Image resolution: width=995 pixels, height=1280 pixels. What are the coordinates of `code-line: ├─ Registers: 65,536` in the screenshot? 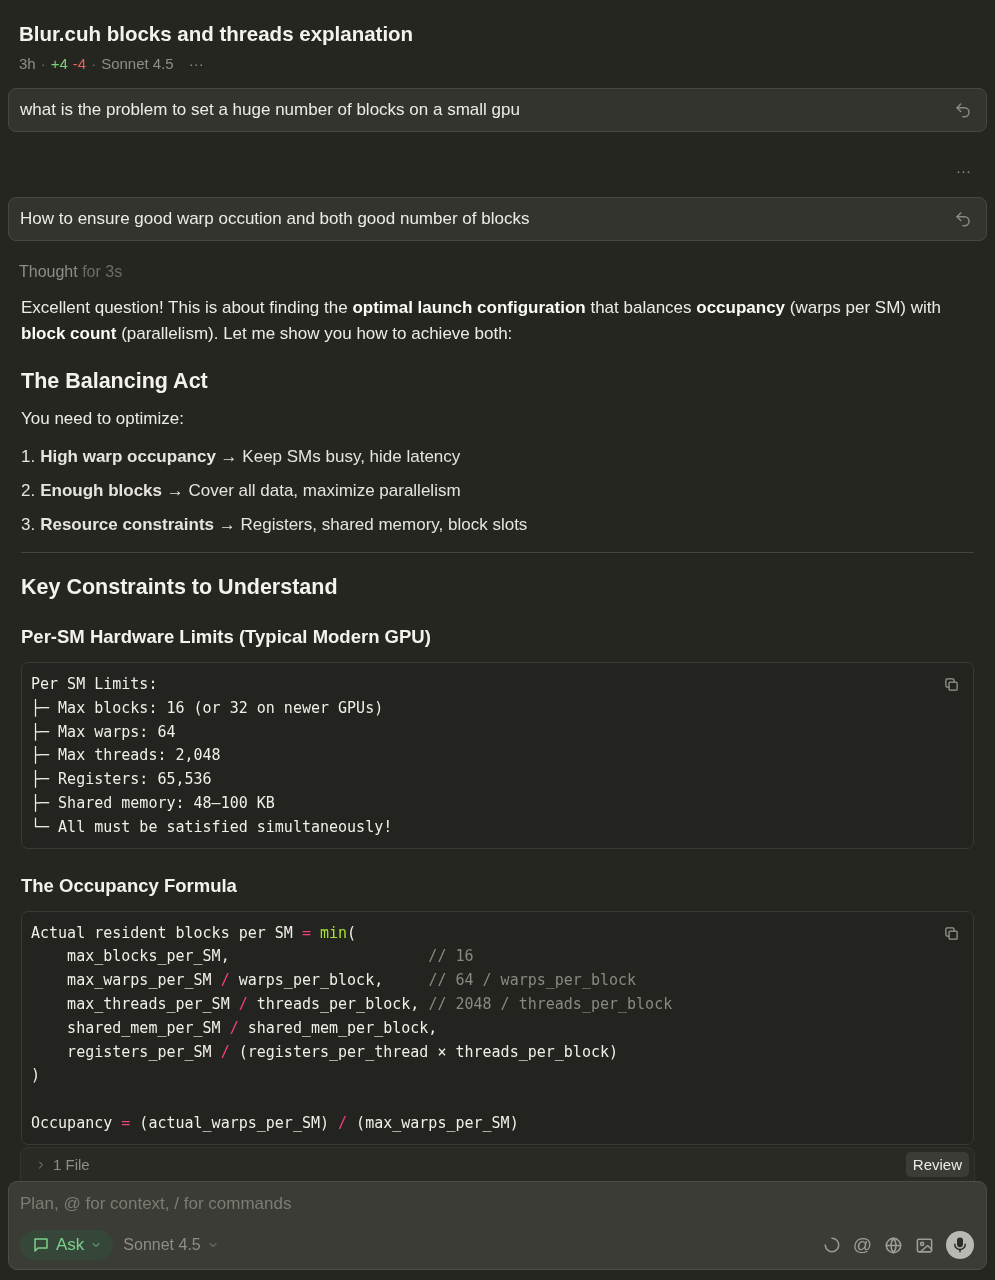 It's located at (121, 779).